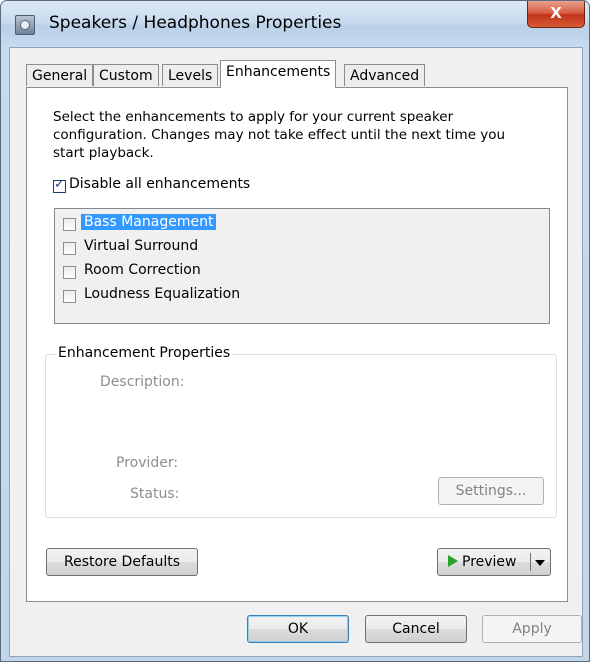 Image resolution: width=590 pixels, height=662 pixels. I want to click on loudness-equalization-label: Loudness Equalization, so click(162, 294).